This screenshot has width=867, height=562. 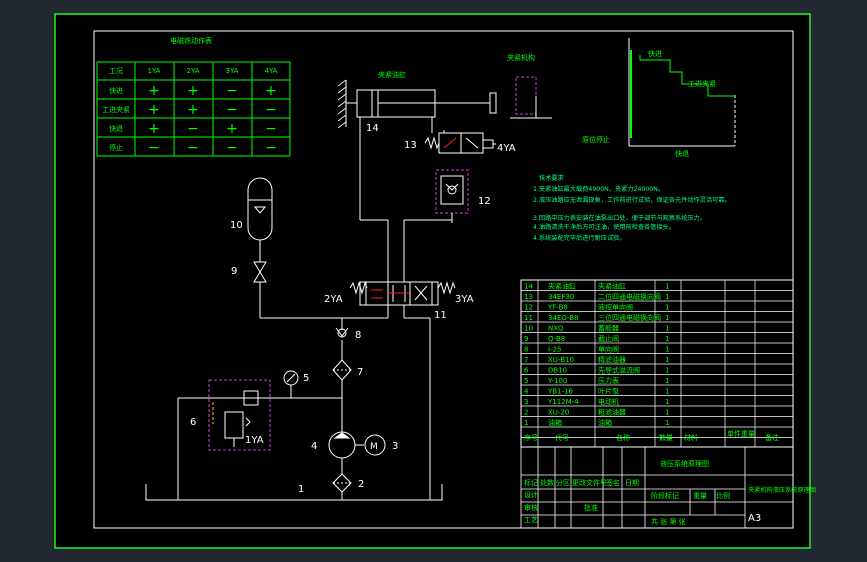 What do you see at coordinates (723, 495) in the screenshot?
I see `scale-label: 比例` at bounding box center [723, 495].